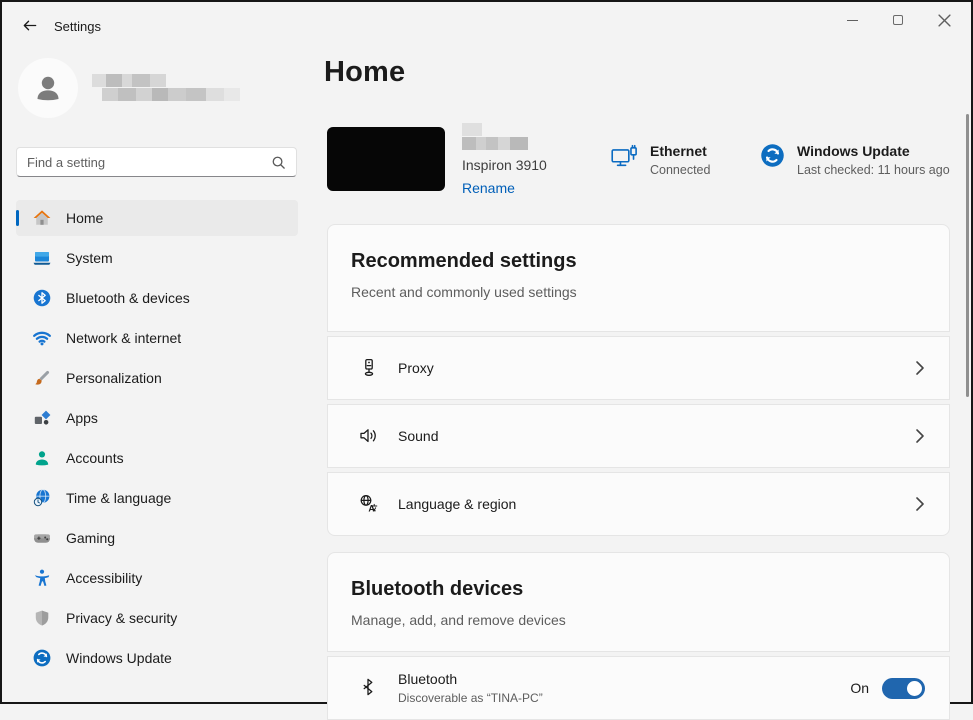 This screenshot has height=720, width=973. What do you see at coordinates (416, 368) in the screenshot?
I see `row-label: Proxy` at bounding box center [416, 368].